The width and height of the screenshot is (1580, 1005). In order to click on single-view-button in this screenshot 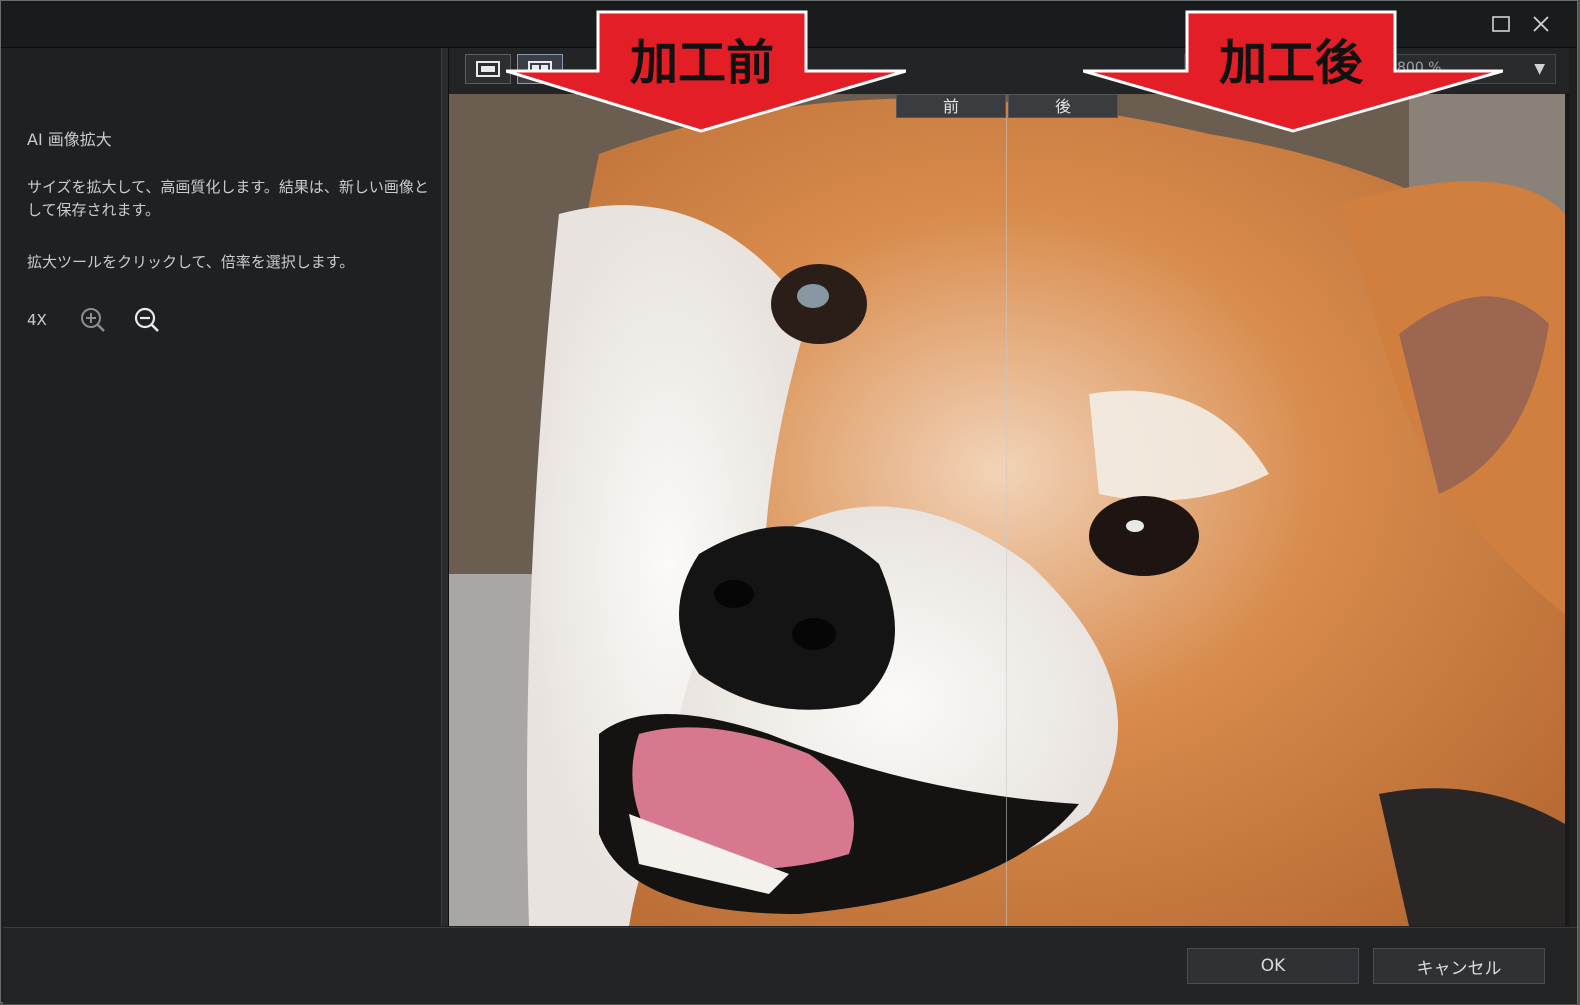, I will do `click(488, 69)`.